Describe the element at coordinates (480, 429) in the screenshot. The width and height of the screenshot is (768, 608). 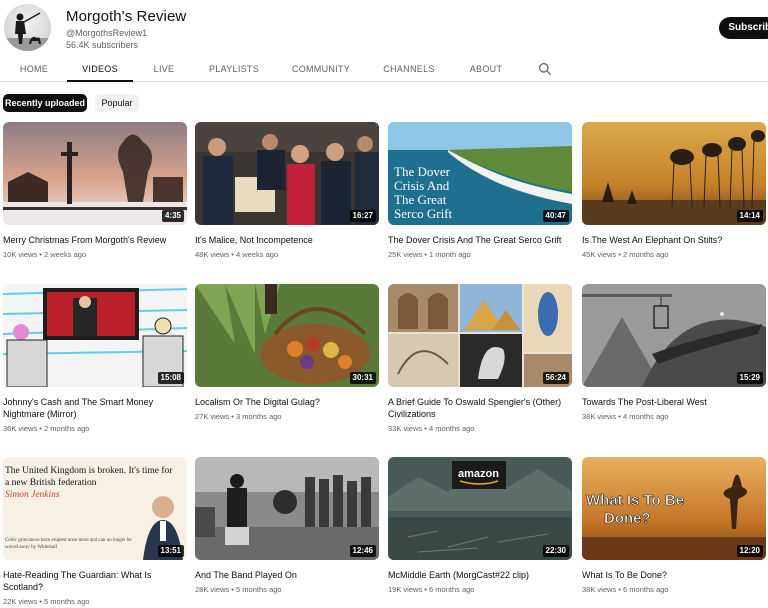
I see `video-meta: 33K views • 4 months ago` at that location.